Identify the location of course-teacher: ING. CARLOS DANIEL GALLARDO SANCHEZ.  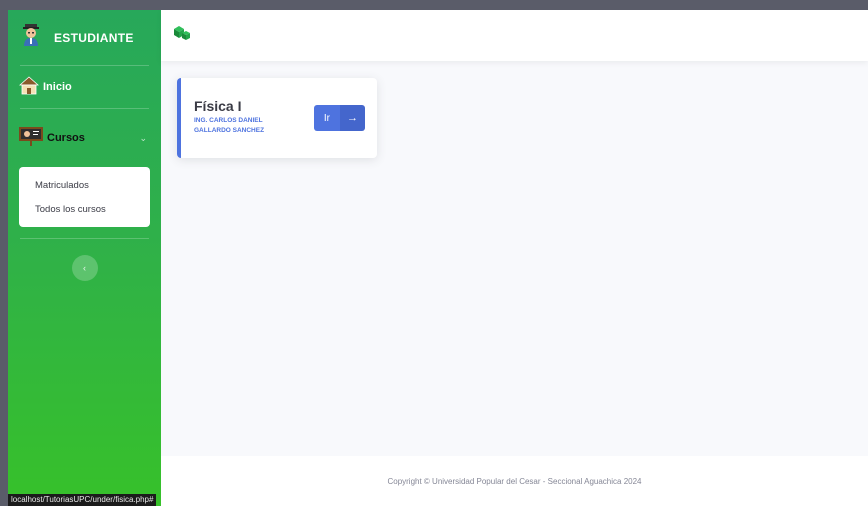
(229, 125).